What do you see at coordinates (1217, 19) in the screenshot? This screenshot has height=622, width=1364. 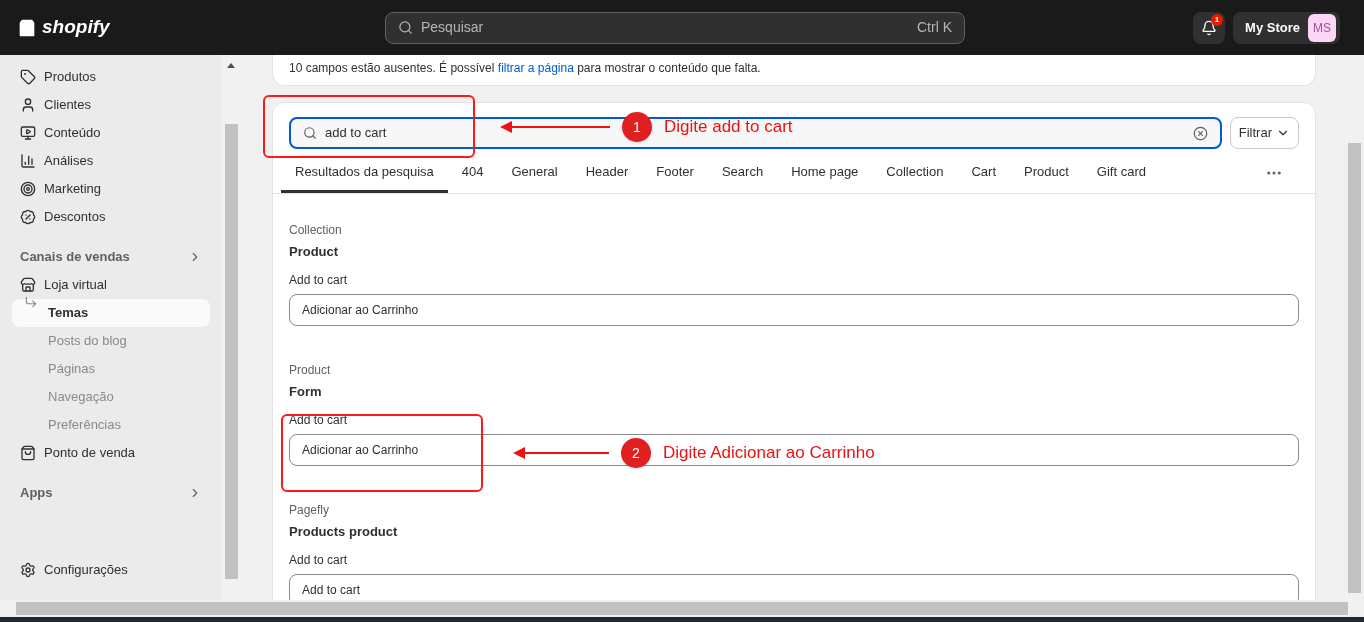 I see `notification-badge: 1` at bounding box center [1217, 19].